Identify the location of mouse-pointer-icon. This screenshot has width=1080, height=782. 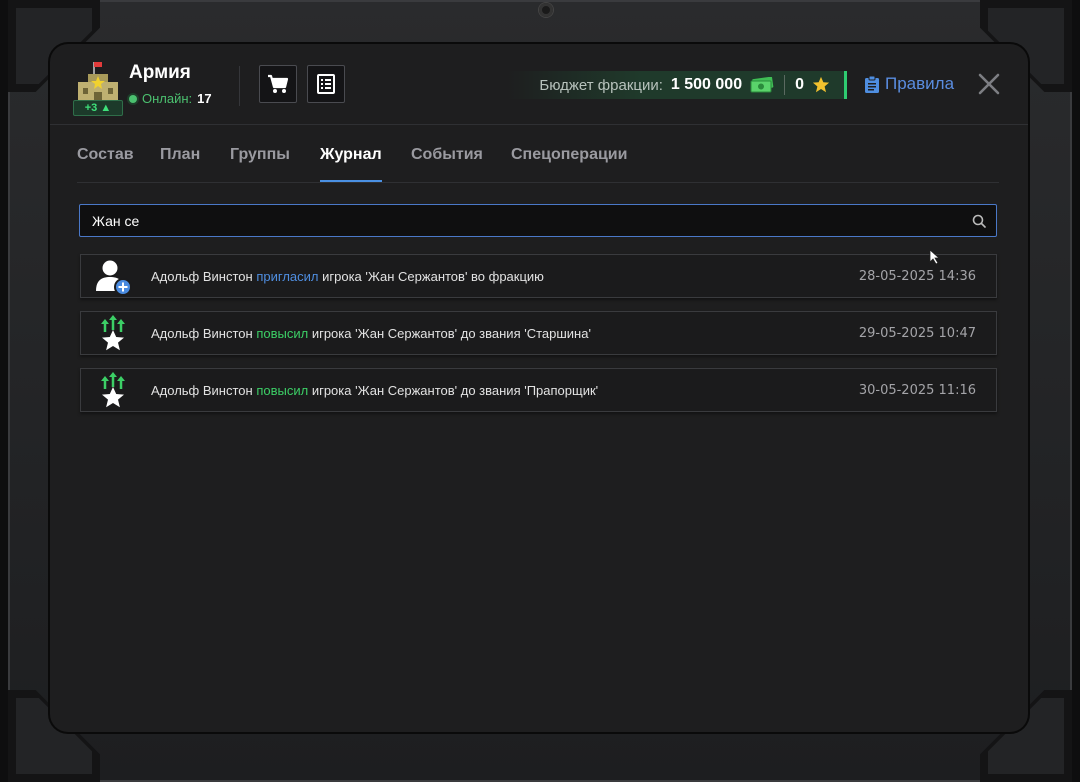
(935, 257).